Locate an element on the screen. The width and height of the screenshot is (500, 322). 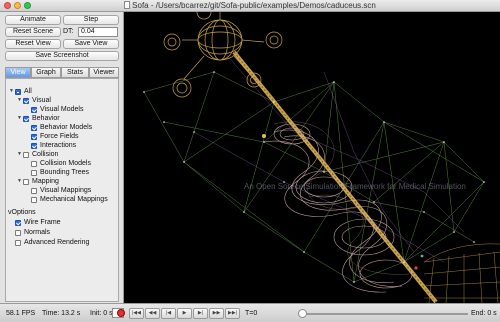
snake-head-marker is located at coordinates (264, 136).